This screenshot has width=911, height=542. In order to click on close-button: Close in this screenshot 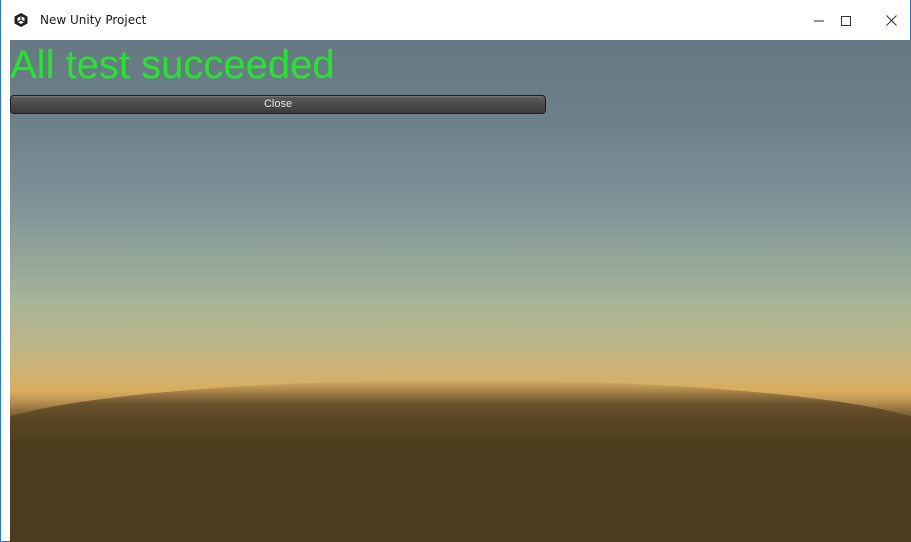, I will do `click(278, 104)`.